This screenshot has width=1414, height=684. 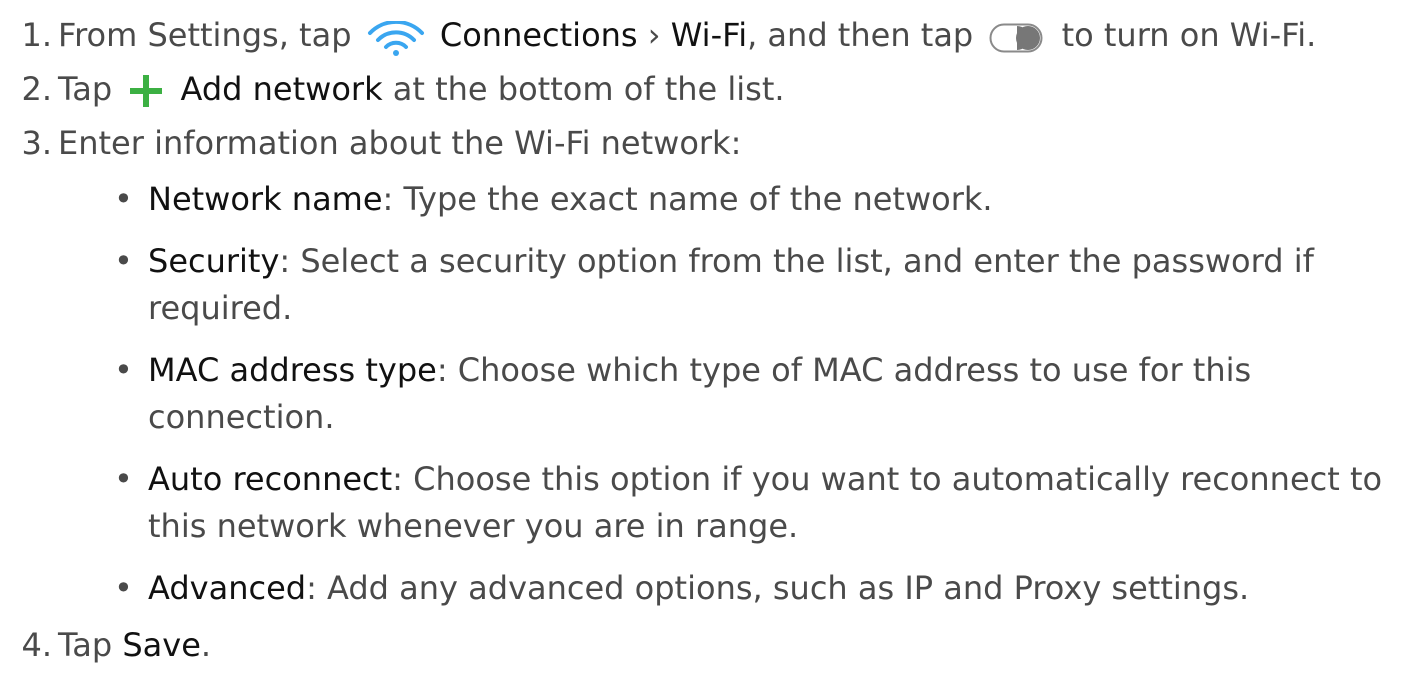 I want to click on step-number: 1., so click(x=36, y=35).